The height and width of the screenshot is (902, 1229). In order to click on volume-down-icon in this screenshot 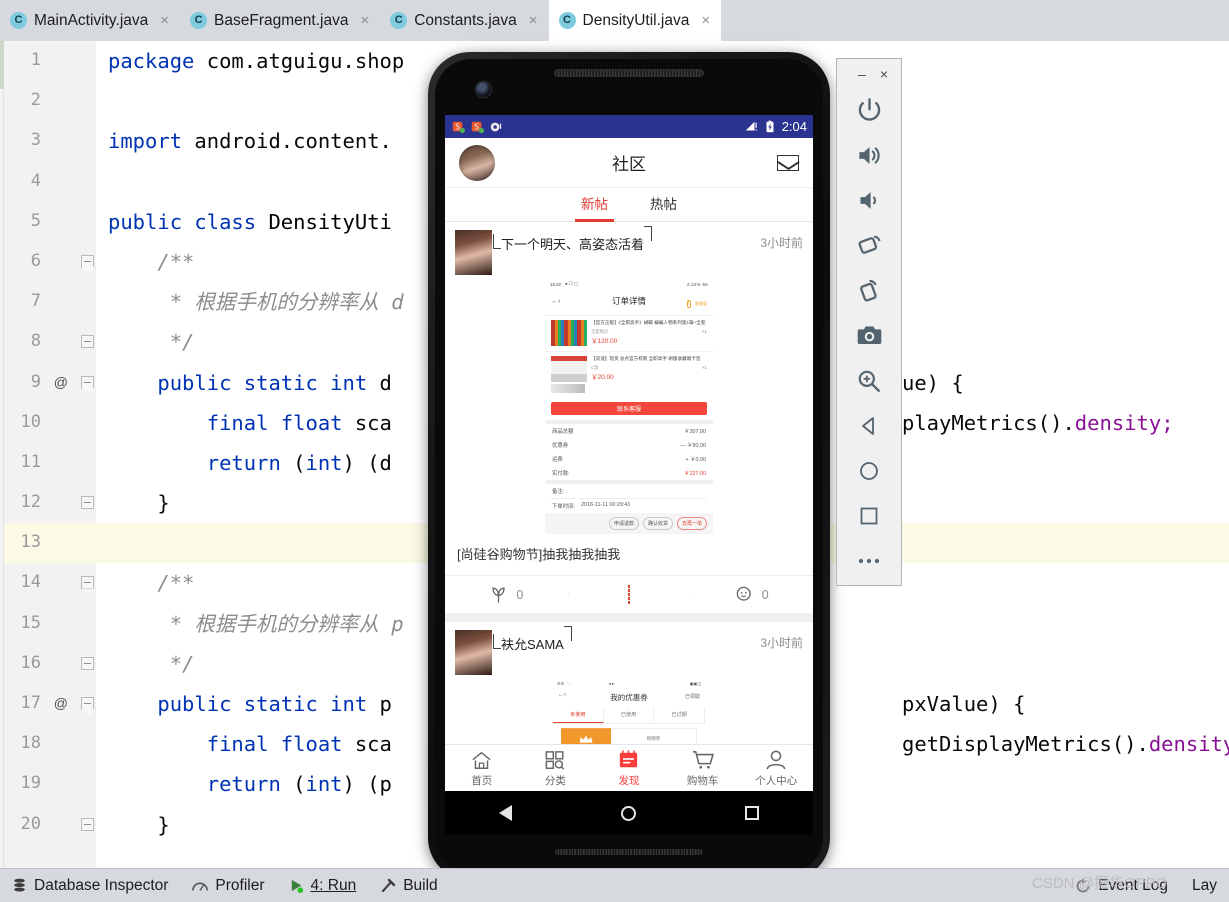, I will do `click(869, 200)`.